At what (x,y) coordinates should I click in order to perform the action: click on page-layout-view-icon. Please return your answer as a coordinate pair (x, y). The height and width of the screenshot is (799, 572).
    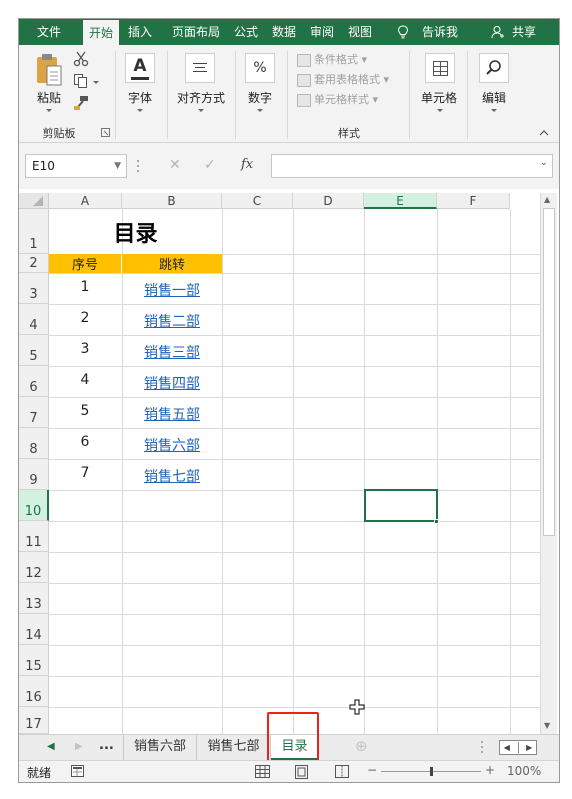
    Looking at the image, I should click on (301, 772).